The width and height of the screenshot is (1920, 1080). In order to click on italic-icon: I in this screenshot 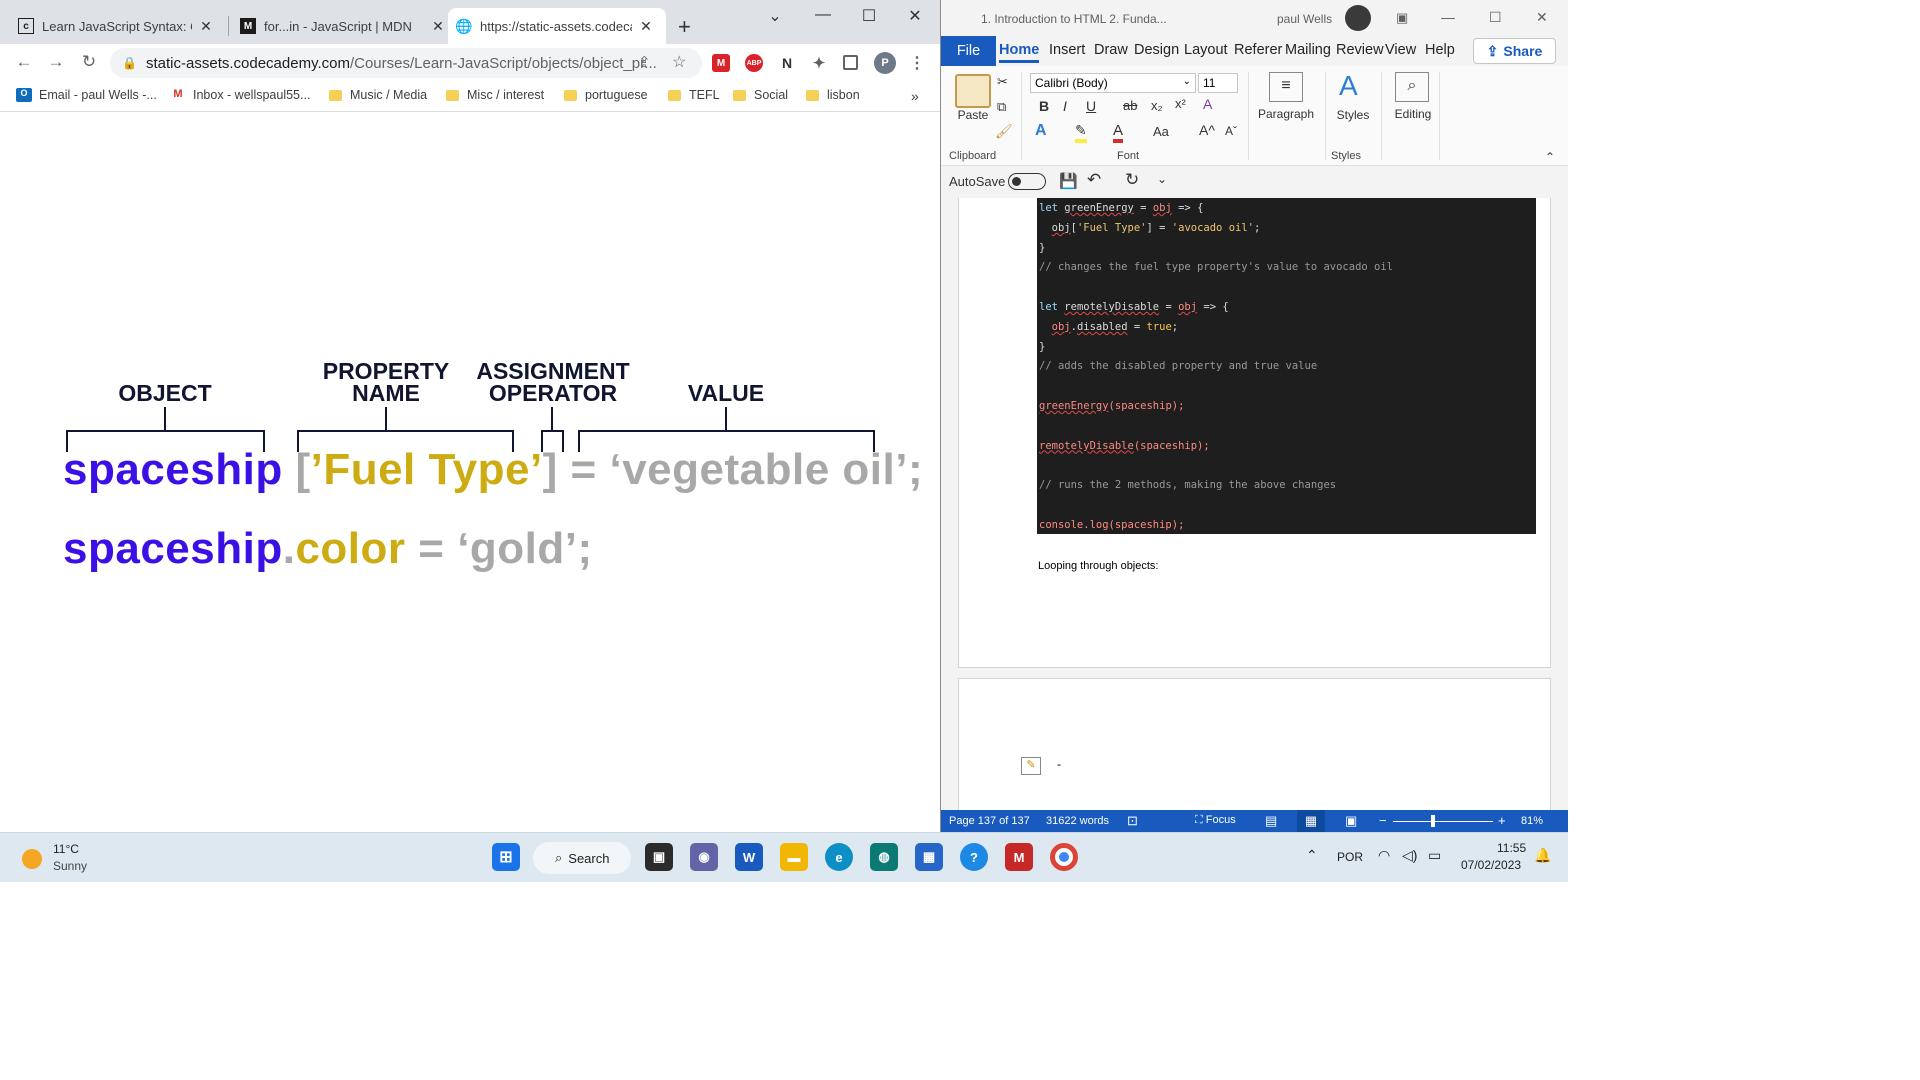, I will do `click(1065, 106)`.